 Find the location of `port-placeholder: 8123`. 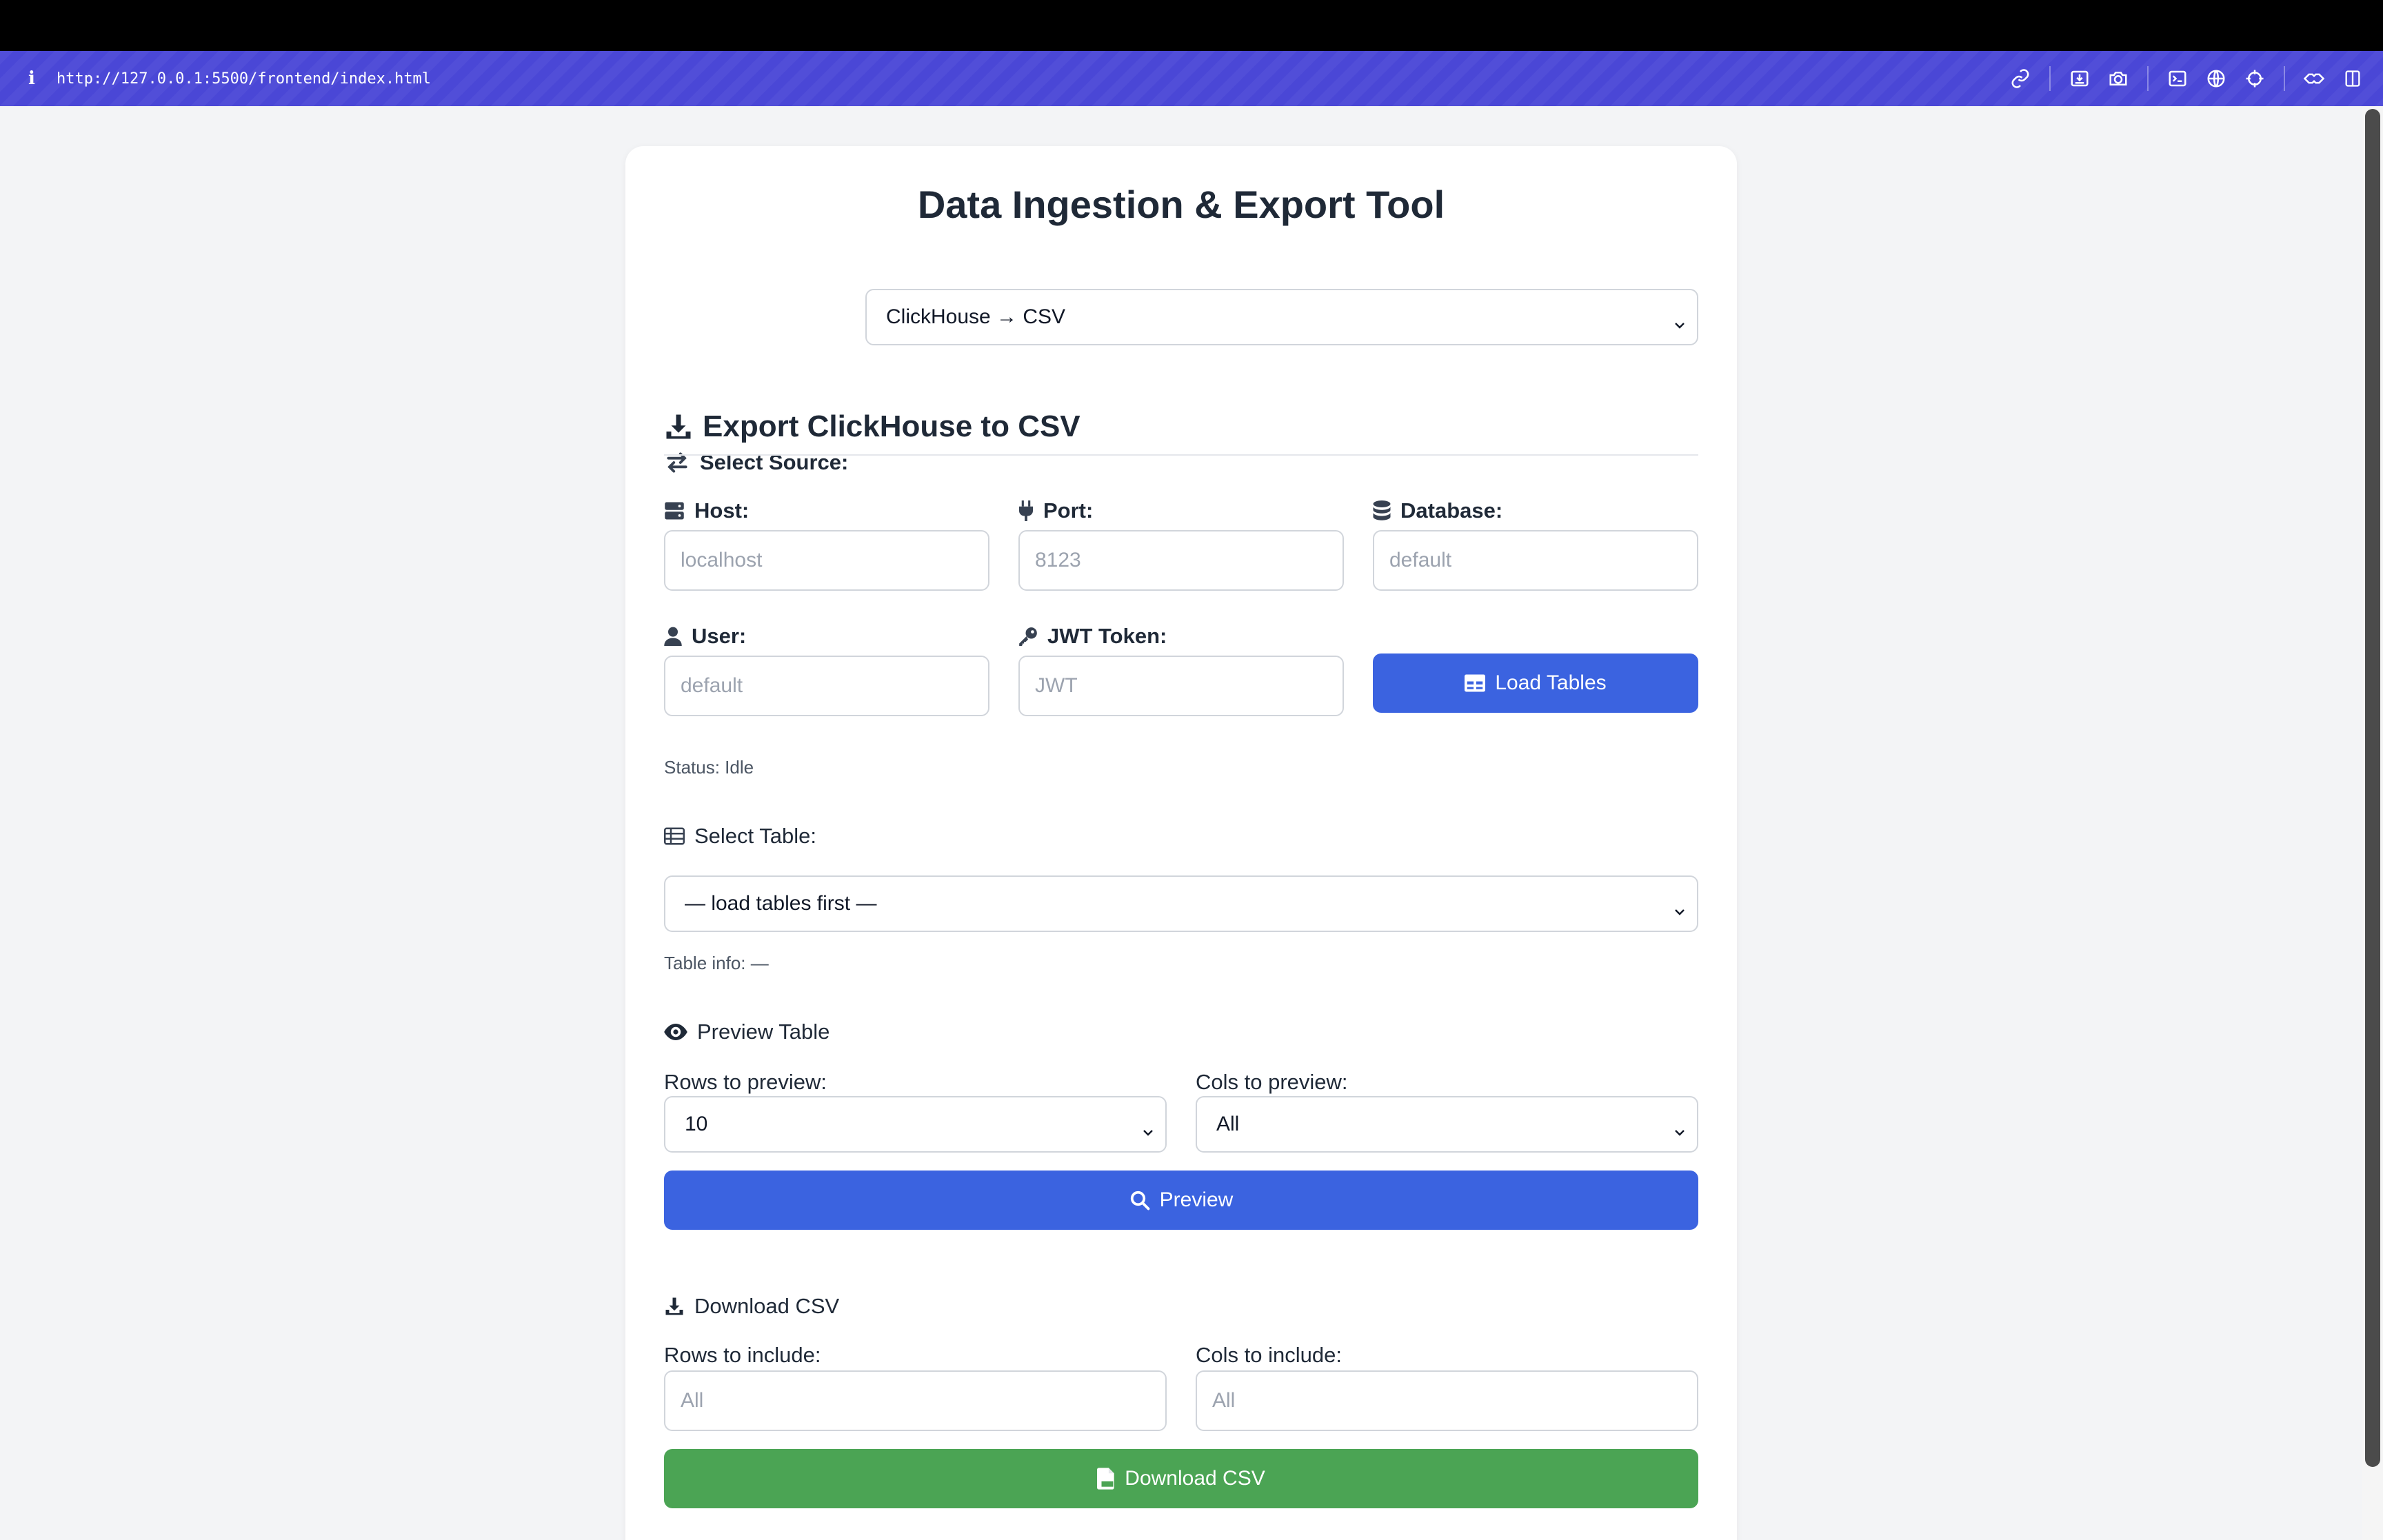

port-placeholder: 8123 is located at coordinates (1058, 560).